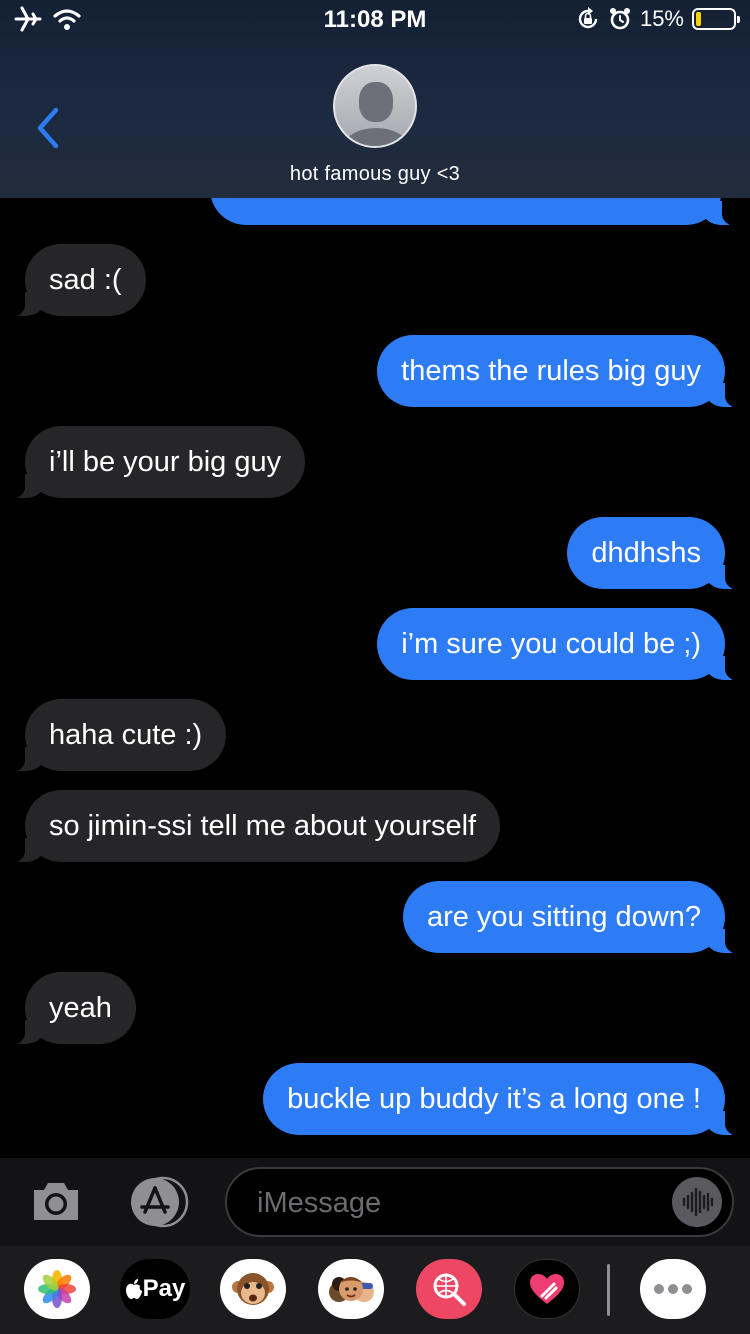  I want to click on web-search-icon, so click(449, 1289).